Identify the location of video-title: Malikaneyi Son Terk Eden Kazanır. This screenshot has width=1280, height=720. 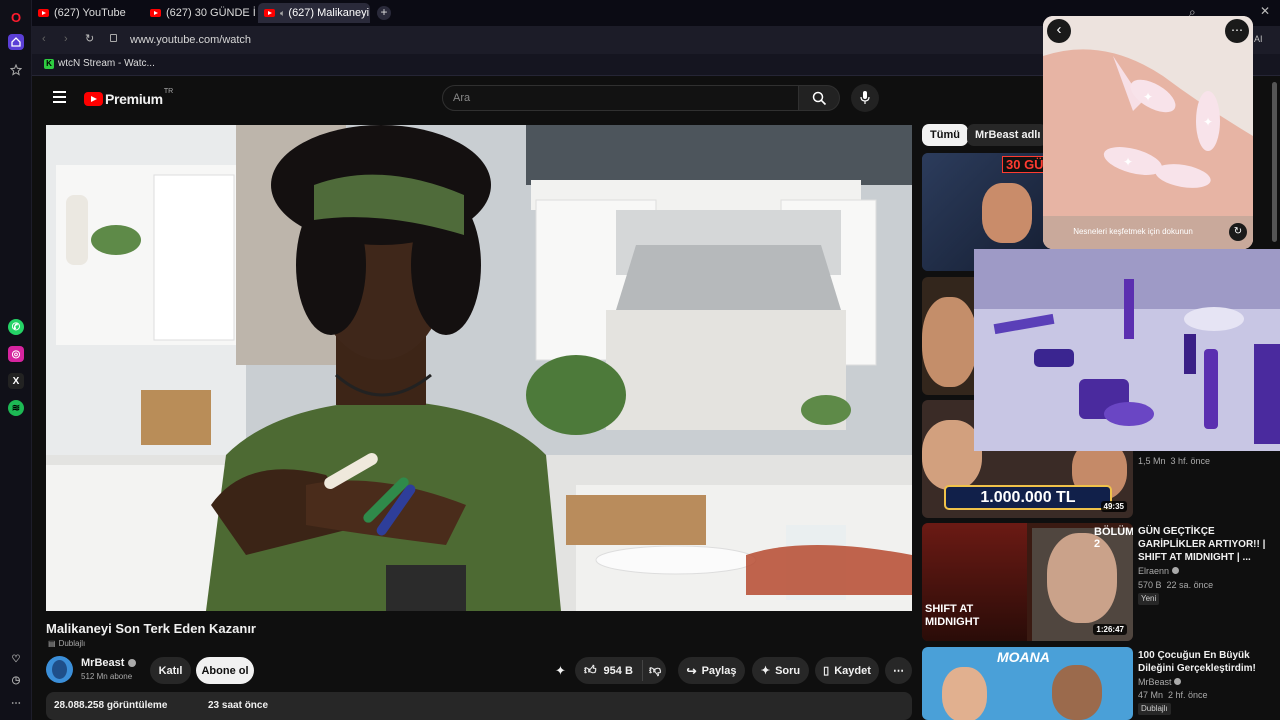
(151, 628).